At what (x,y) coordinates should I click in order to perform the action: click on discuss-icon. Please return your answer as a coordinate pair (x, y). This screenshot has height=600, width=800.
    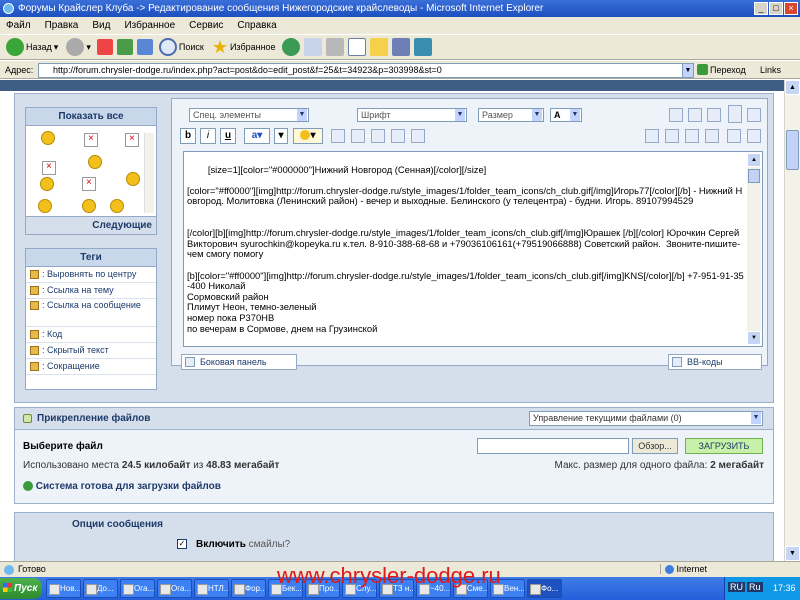
    Looking at the image, I should click on (378, 47).